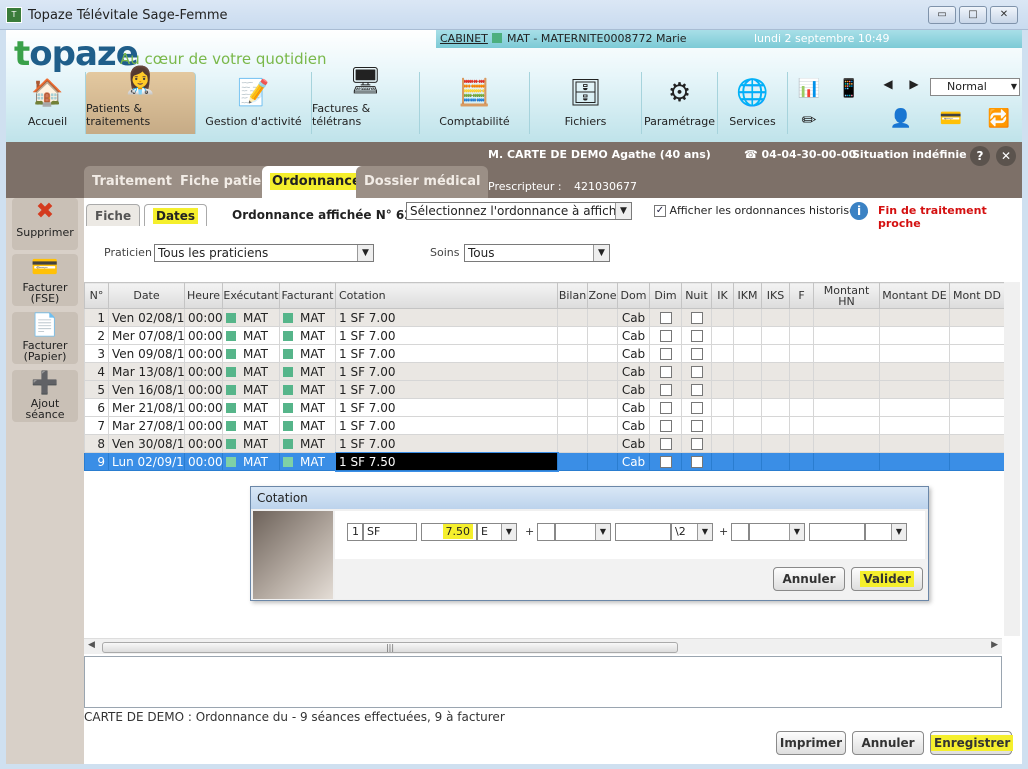 This screenshot has width=1028, height=769. Describe the element at coordinates (747, 295) in the screenshot. I see `col-header: IKM` at that location.